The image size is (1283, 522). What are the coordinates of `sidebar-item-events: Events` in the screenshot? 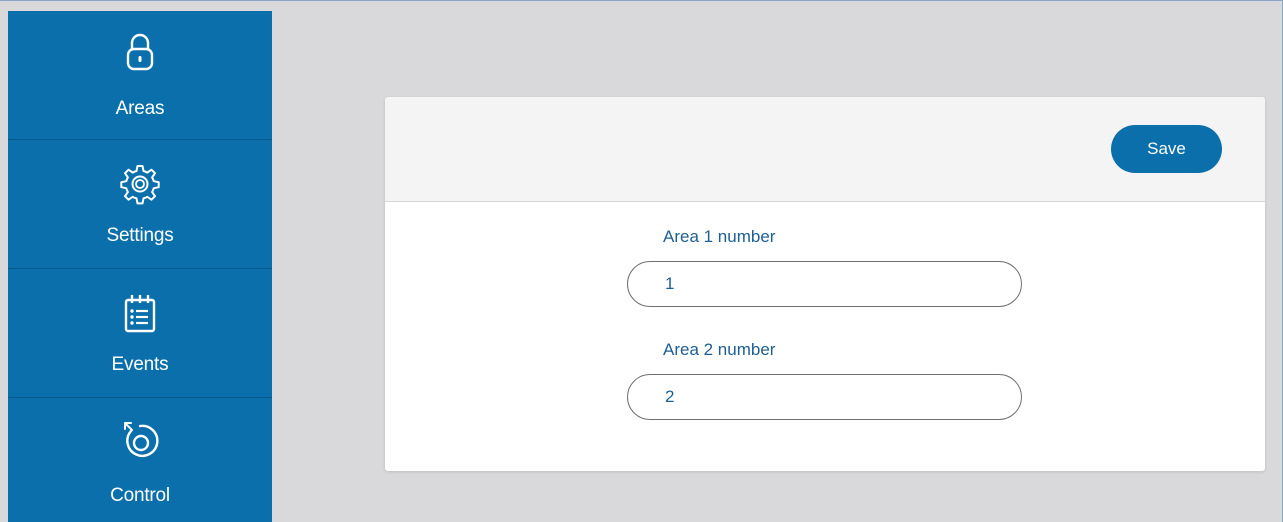 It's located at (140, 333).